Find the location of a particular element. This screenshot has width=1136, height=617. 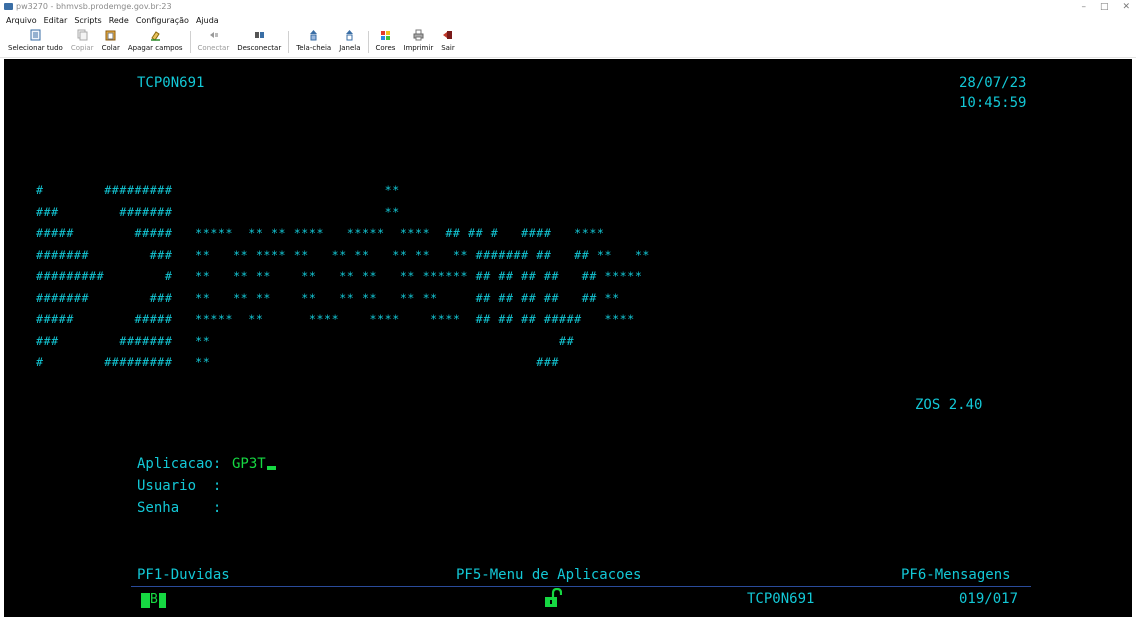

paste-button: Colar is located at coordinates (111, 41).